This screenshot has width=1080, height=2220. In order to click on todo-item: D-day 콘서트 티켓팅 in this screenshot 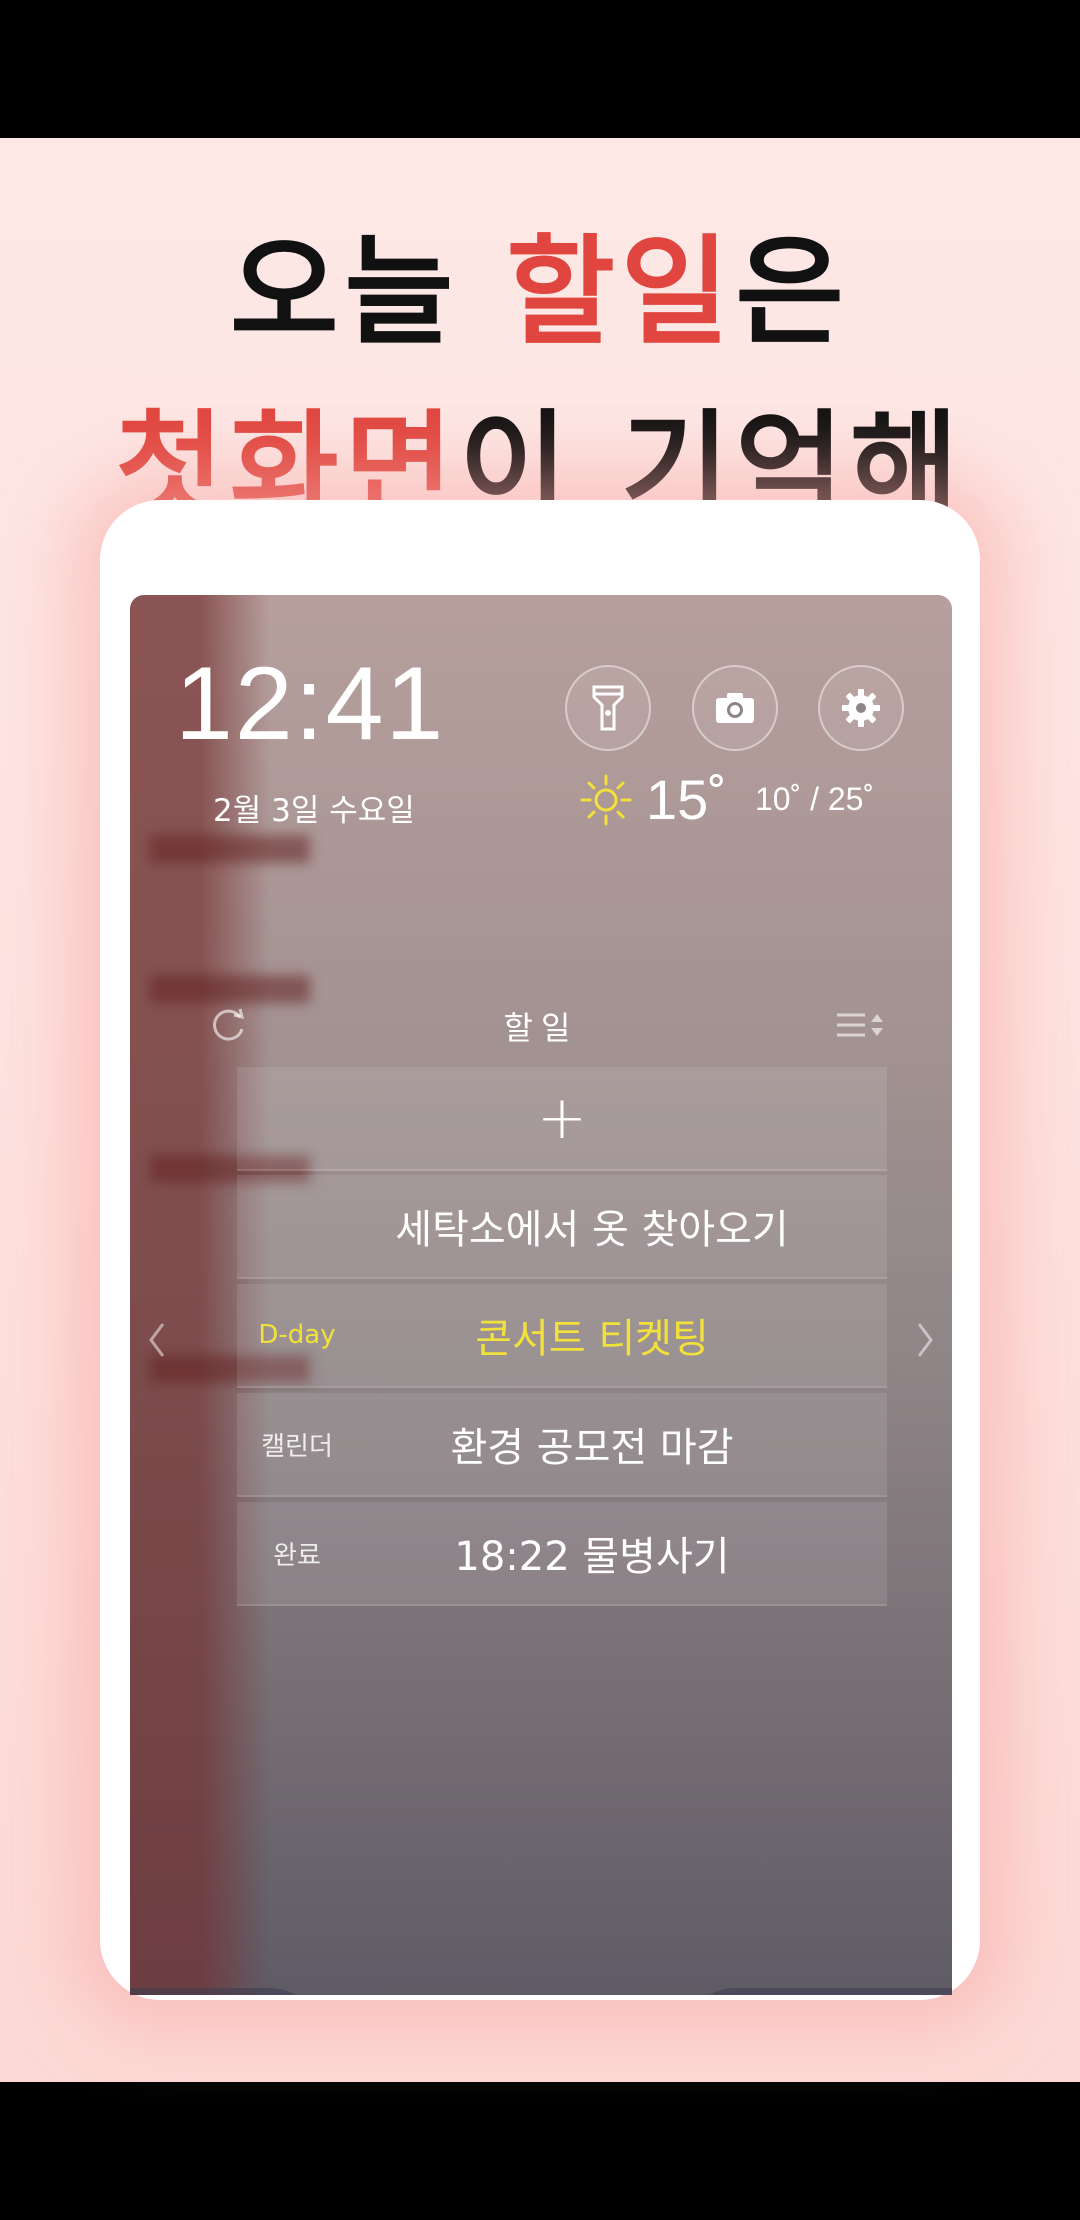, I will do `click(562, 1336)`.